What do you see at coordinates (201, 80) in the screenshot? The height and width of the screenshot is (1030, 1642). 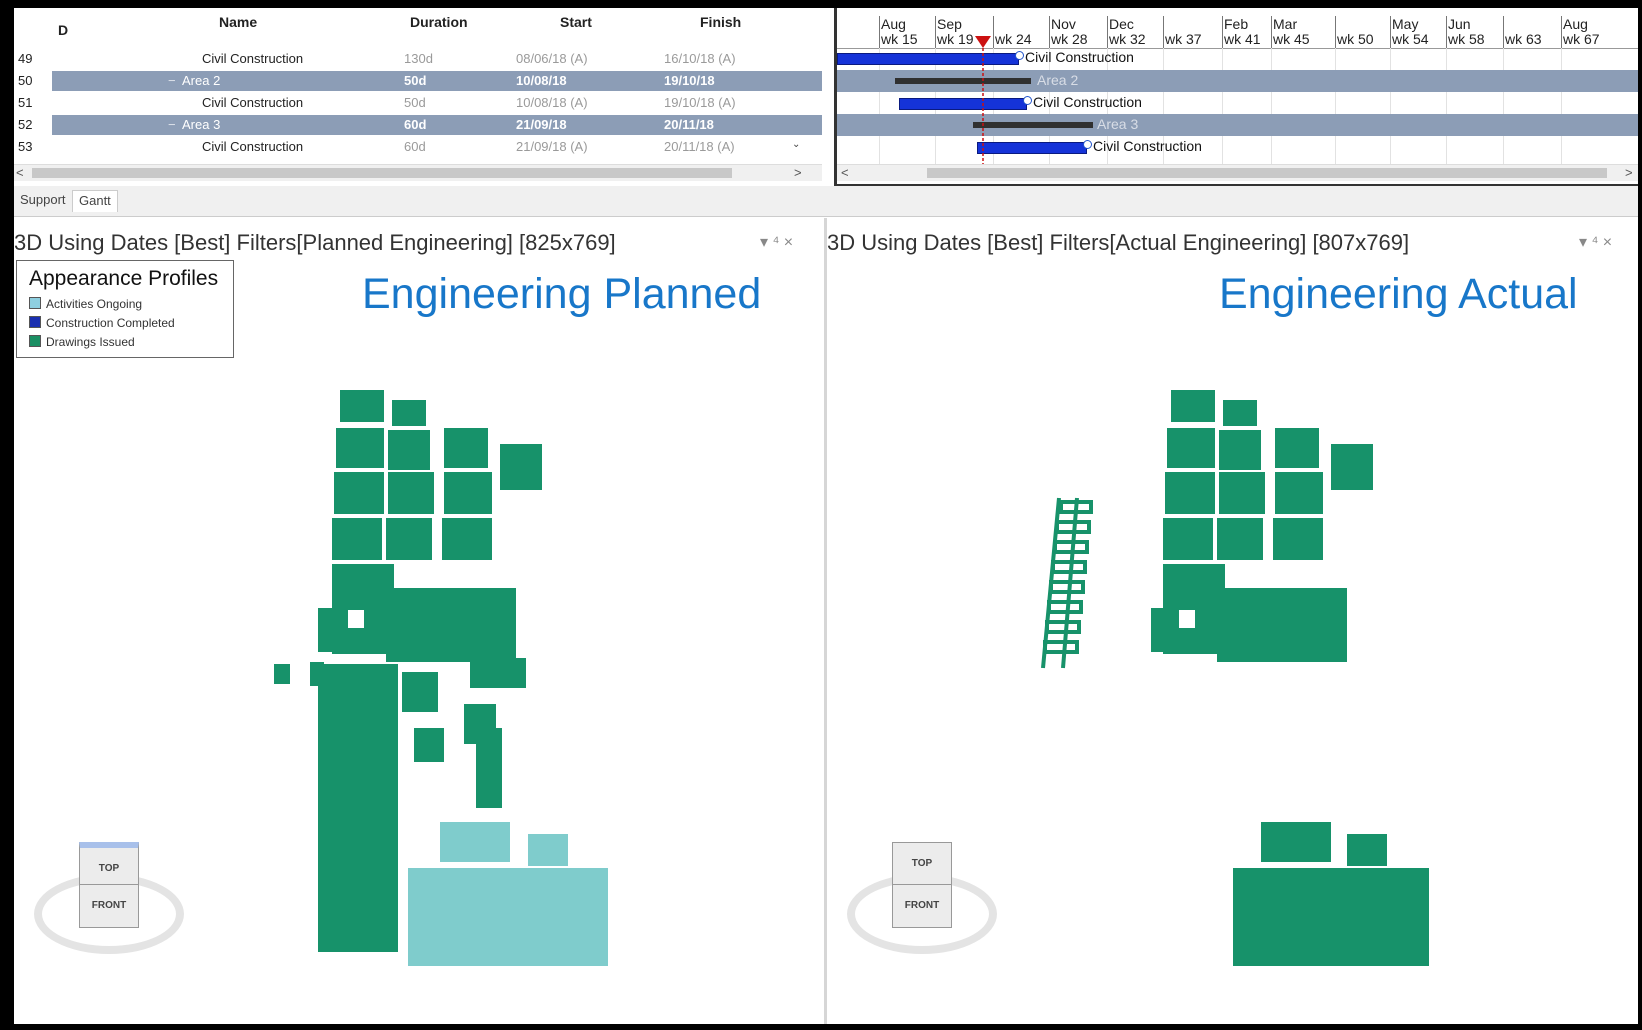 I see `task-name: Area 2` at bounding box center [201, 80].